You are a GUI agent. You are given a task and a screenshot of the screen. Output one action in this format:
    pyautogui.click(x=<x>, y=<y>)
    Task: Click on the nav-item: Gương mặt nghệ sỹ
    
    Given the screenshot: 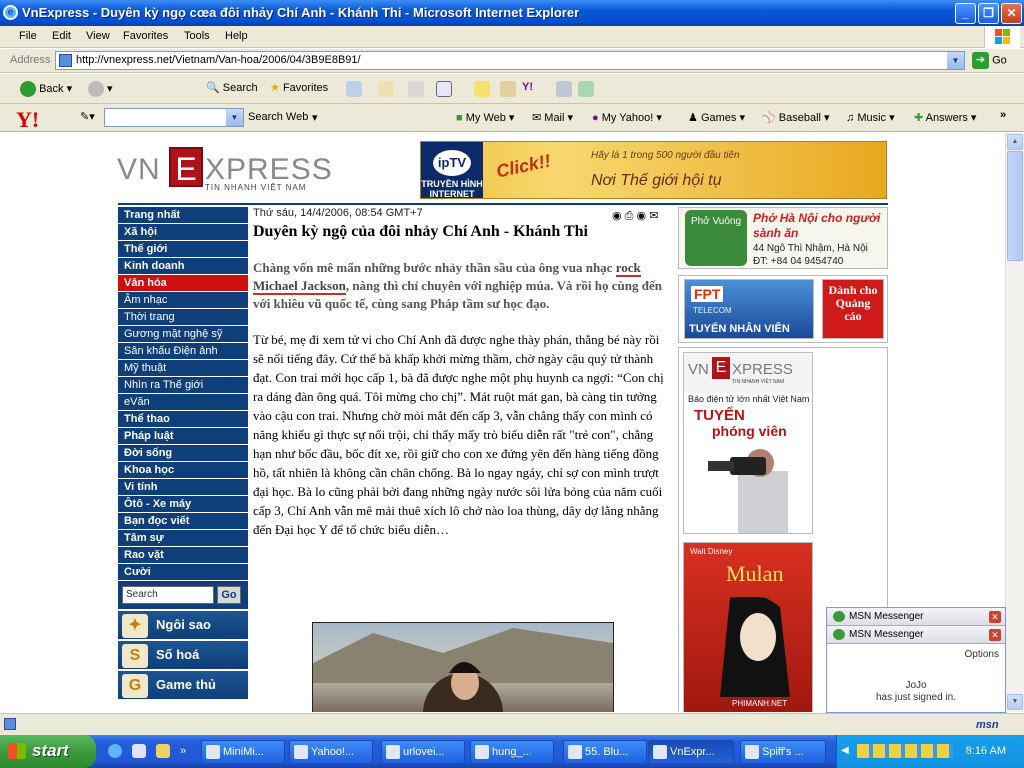 What is the action you would take?
    pyautogui.click(x=183, y=334)
    